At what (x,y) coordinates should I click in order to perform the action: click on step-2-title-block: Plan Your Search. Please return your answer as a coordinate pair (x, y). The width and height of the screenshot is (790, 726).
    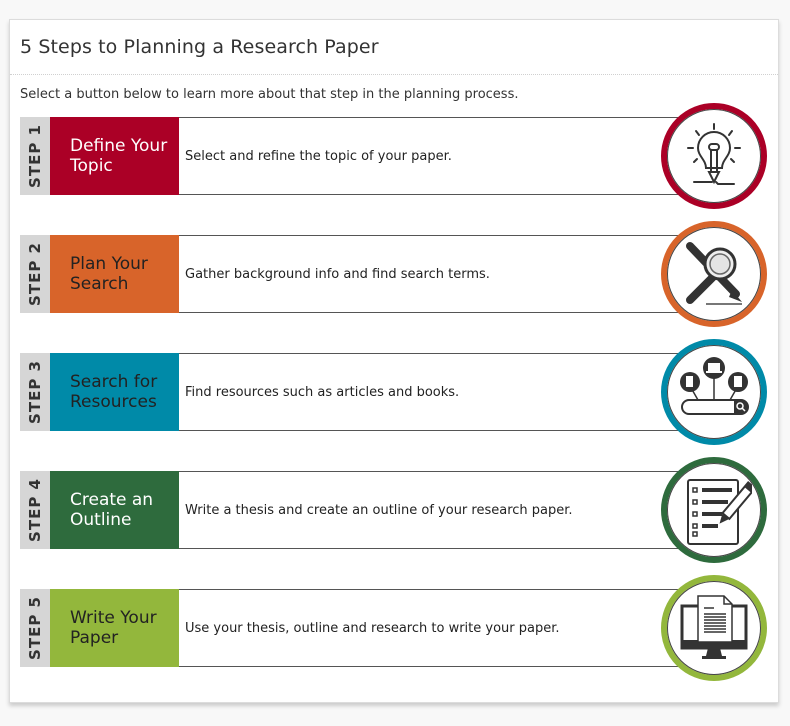
    Looking at the image, I should click on (114, 274).